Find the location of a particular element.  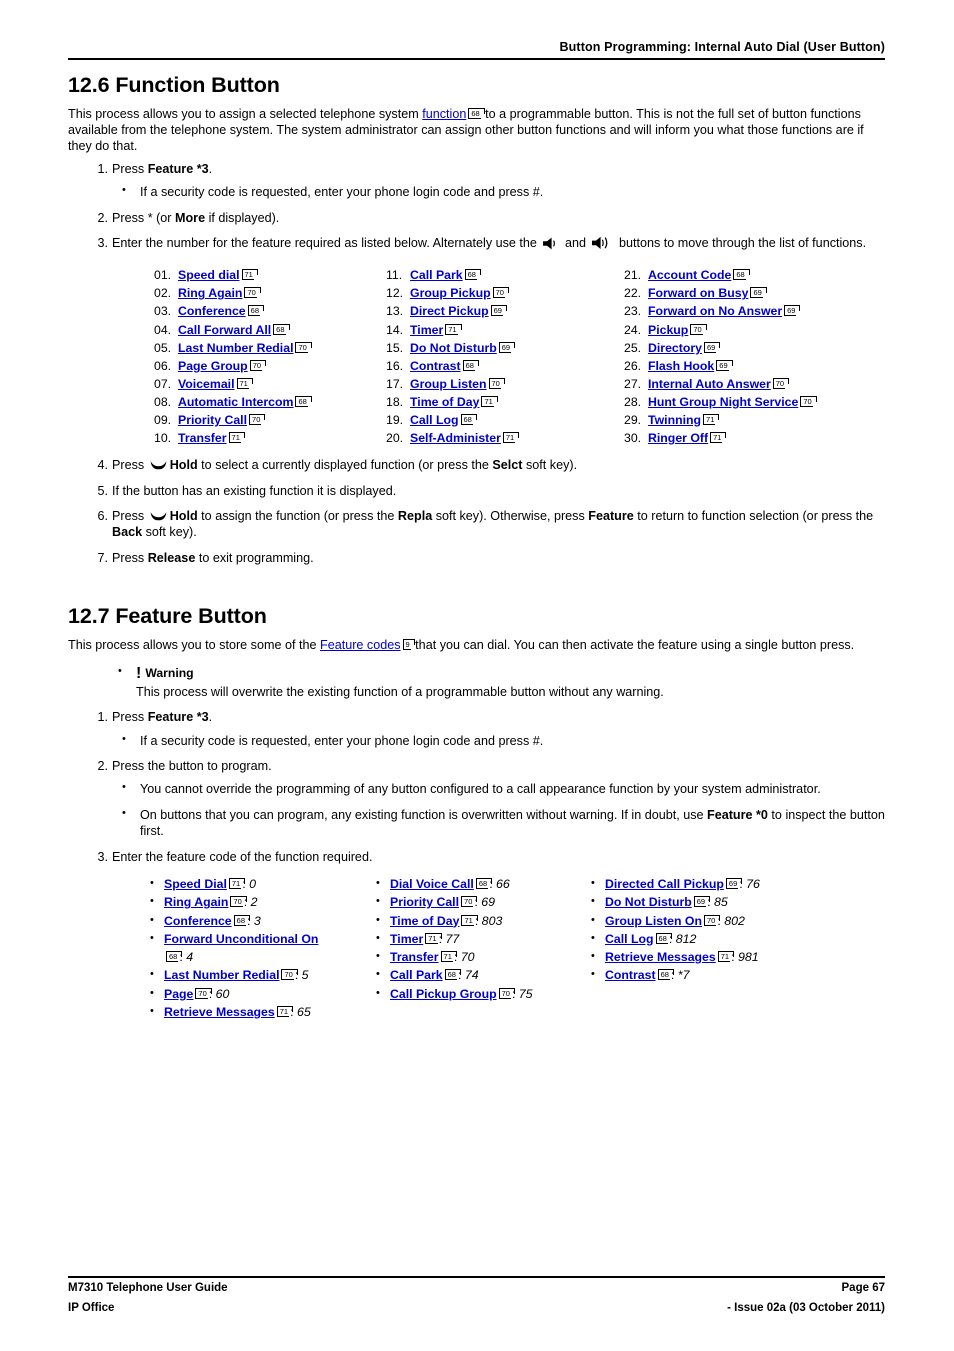

function-label-link: Call Forward All is located at coordinates (224, 330).